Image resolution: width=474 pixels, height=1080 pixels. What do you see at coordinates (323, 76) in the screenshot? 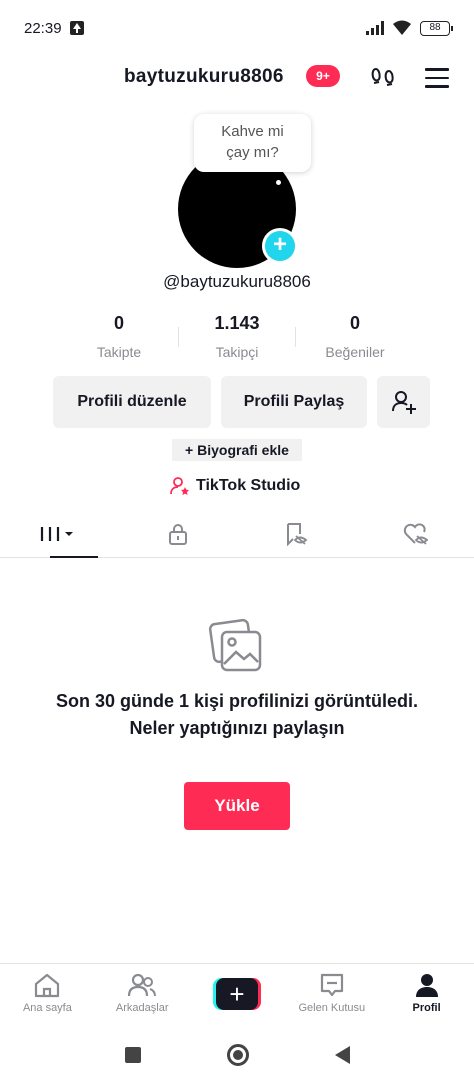
I see `notification-badge: 9+` at bounding box center [323, 76].